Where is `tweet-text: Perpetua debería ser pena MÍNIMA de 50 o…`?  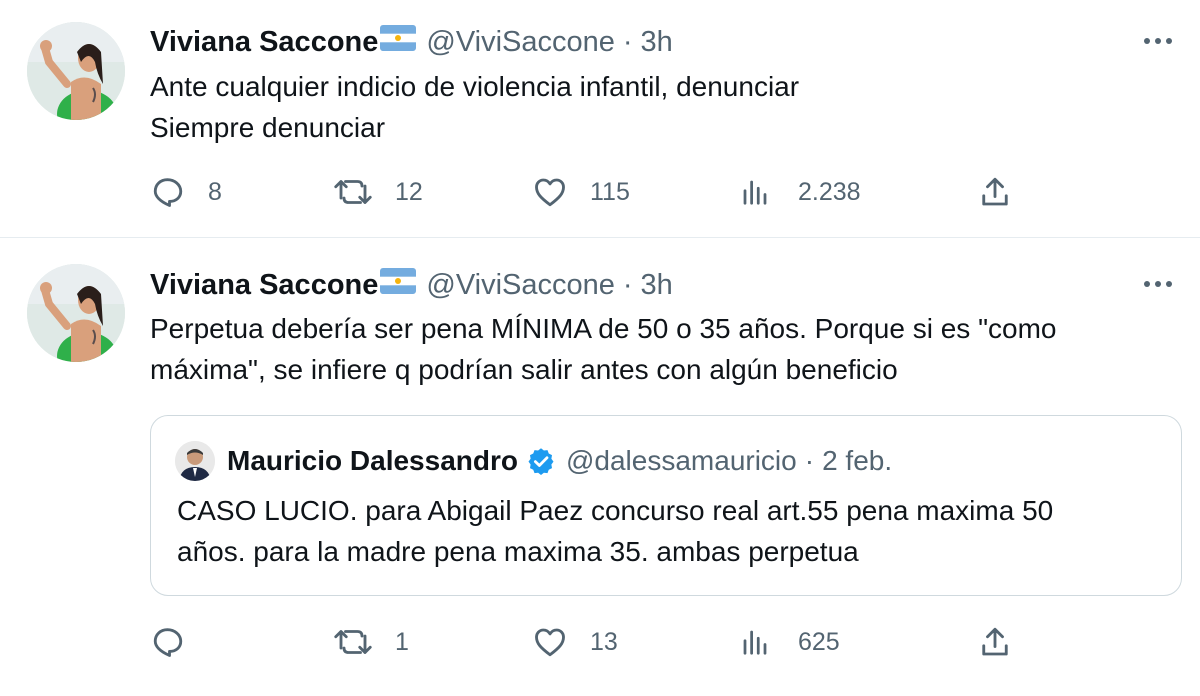 tweet-text: Perpetua debería ser pena MÍNIMA de 50 o… is located at coordinates (660, 349).